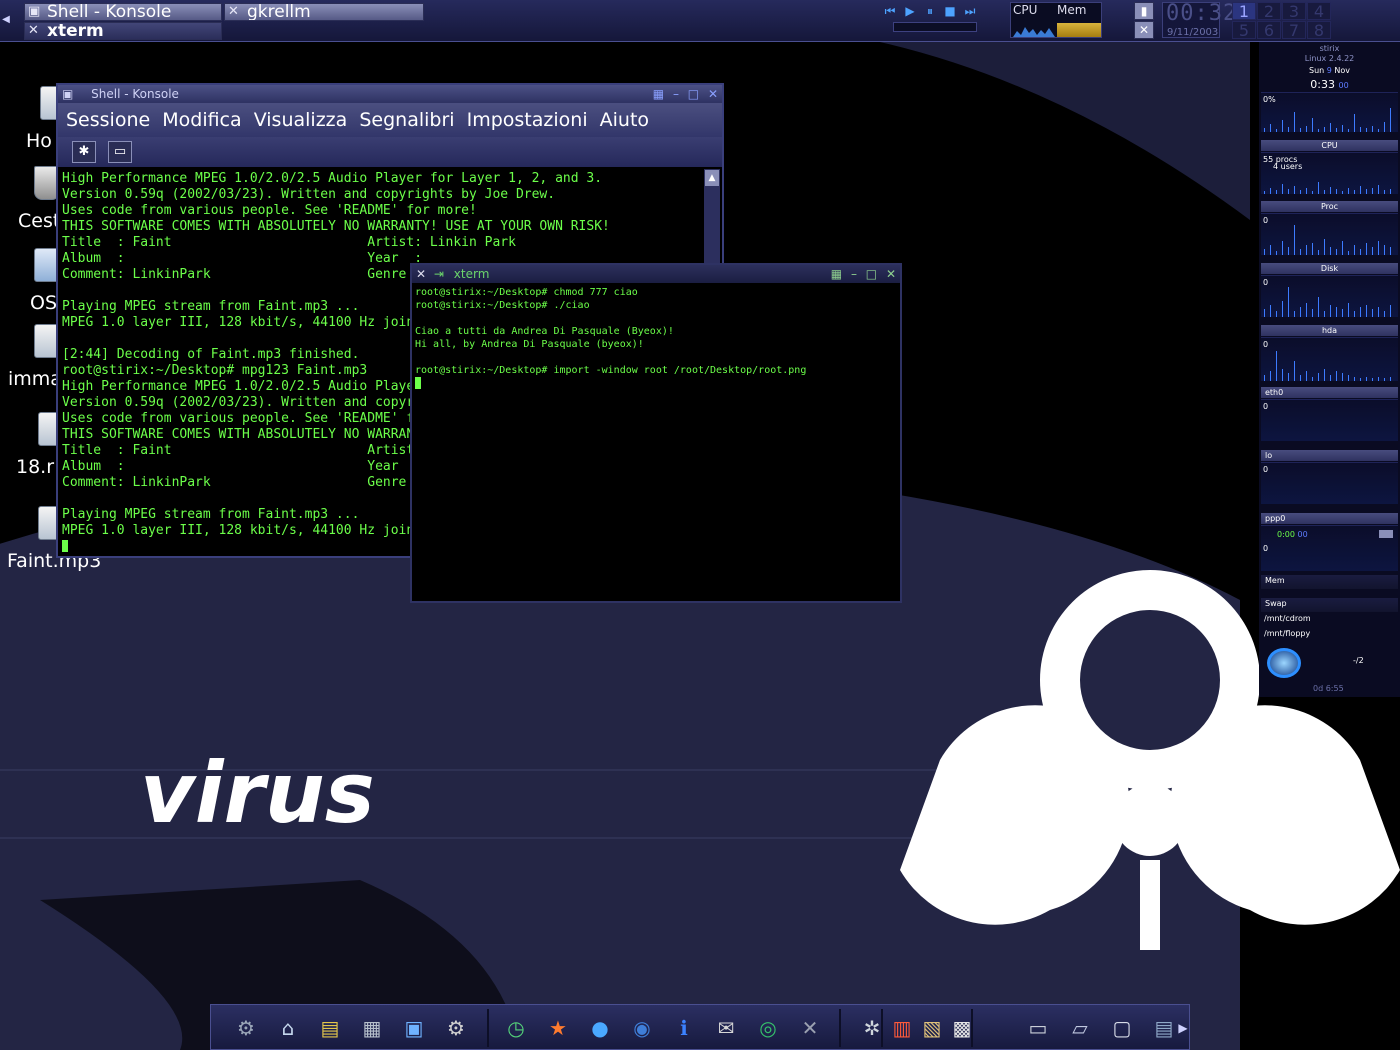  I want to click on cpu-chart: 0%, so click(1329, 112).